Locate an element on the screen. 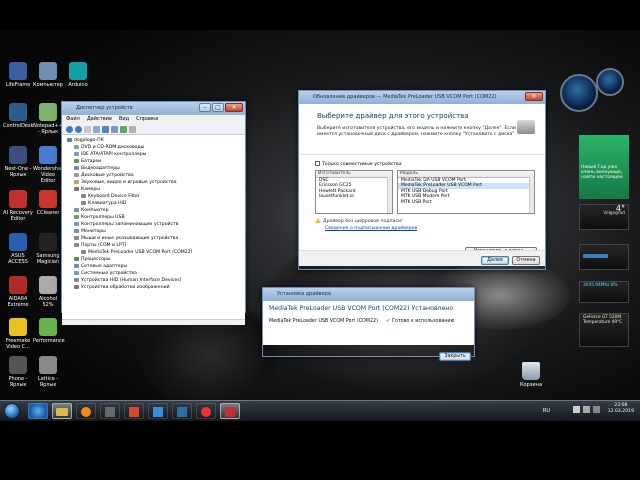 This screenshot has width=640, height=480. ram-gauge-gadget is located at coordinates (610, 82).